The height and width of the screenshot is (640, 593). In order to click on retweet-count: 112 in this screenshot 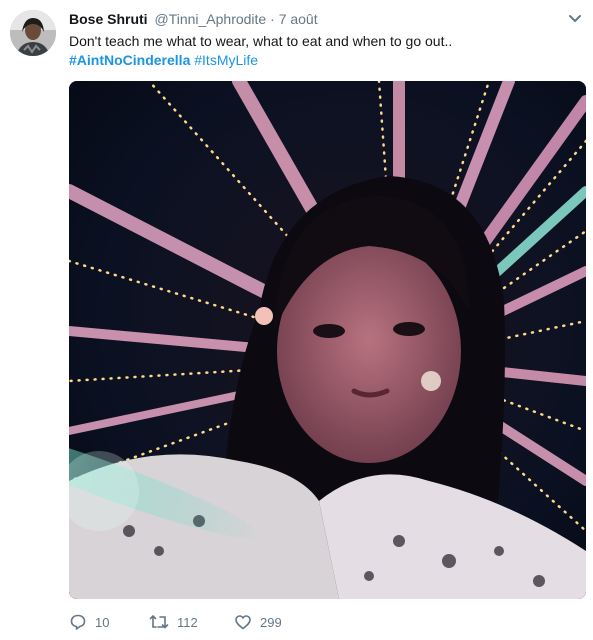, I will do `click(187, 622)`.